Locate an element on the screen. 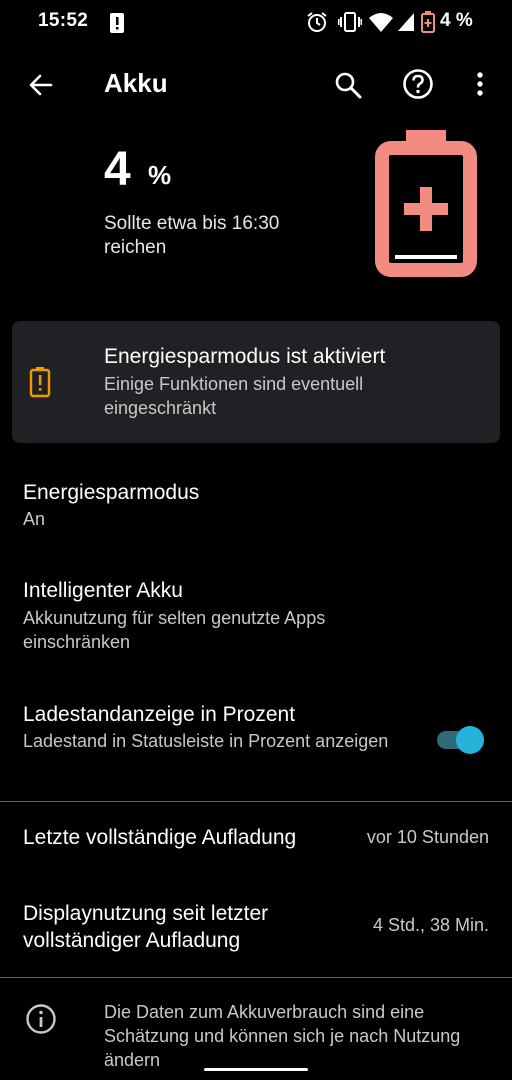  battery-saver-card-title: Energiesparmodus ist aktiviert is located at coordinates (245, 356).